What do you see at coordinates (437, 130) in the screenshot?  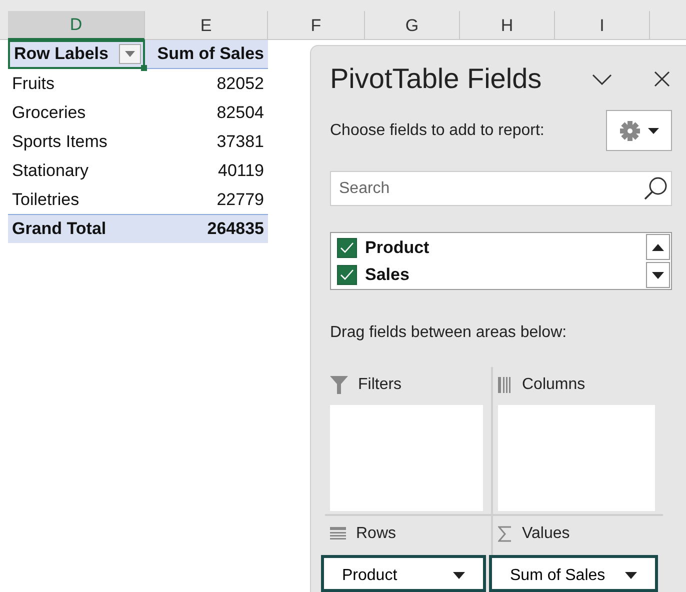 I see `prompt-text: Choose fields to add to report:` at bounding box center [437, 130].